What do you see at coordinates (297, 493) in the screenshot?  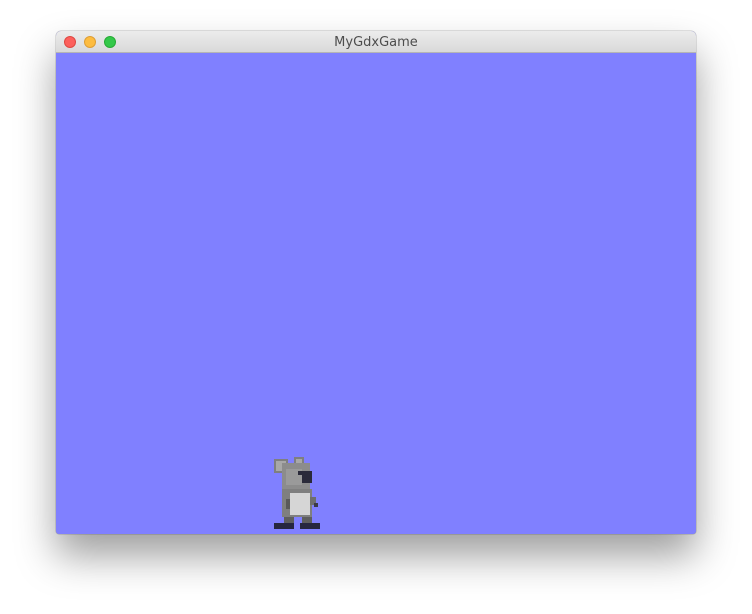 I see `koala-icon` at bounding box center [297, 493].